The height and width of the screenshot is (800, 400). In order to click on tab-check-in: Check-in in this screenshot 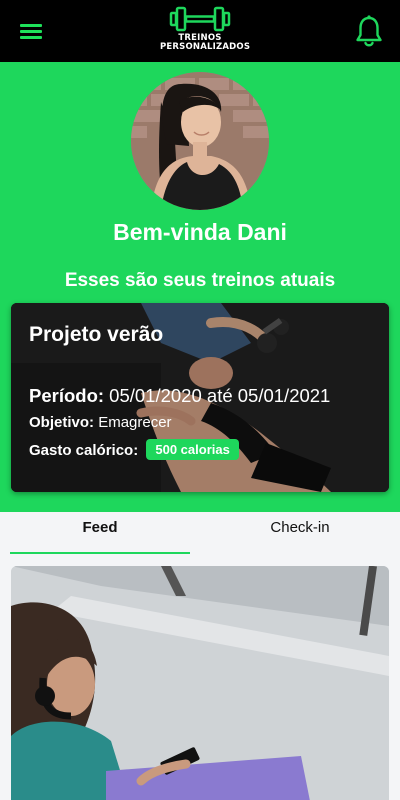, I will do `click(300, 536)`.